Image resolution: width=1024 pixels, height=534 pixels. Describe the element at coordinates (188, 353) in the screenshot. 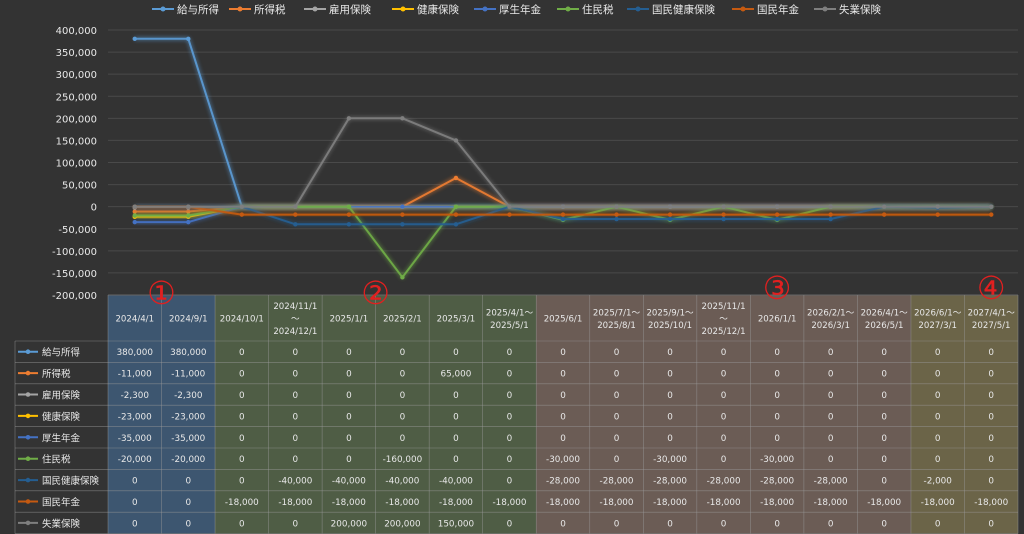

I see `data-label: 380,000` at that location.